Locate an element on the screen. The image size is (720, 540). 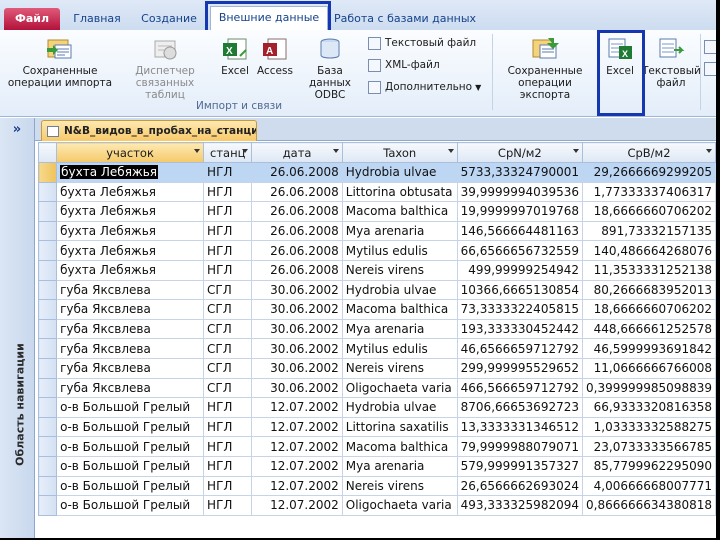
table-cell: 39,9999994039536 is located at coordinates (520, 192).